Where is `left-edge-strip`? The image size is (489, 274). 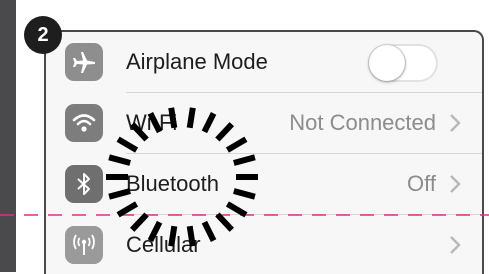
left-edge-strip is located at coordinates (8, 136).